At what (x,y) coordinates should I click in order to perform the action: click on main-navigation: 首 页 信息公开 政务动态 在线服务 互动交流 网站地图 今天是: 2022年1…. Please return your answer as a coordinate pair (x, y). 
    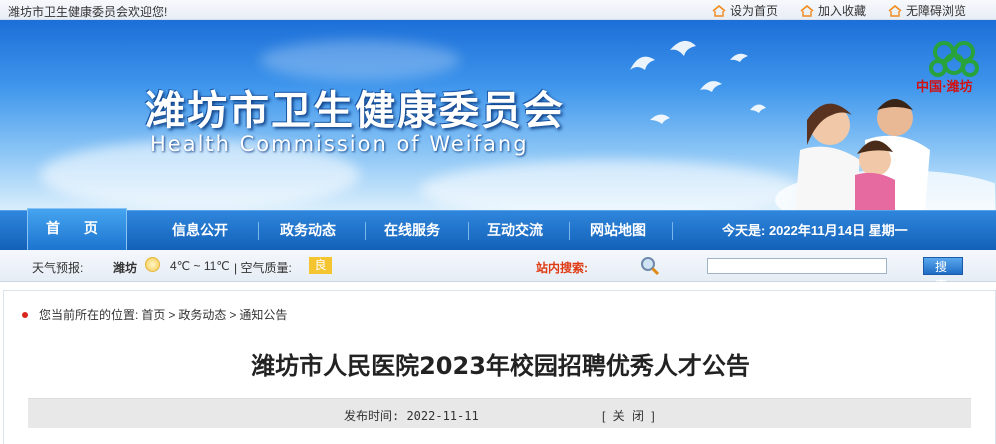
    Looking at the image, I should click on (498, 229).